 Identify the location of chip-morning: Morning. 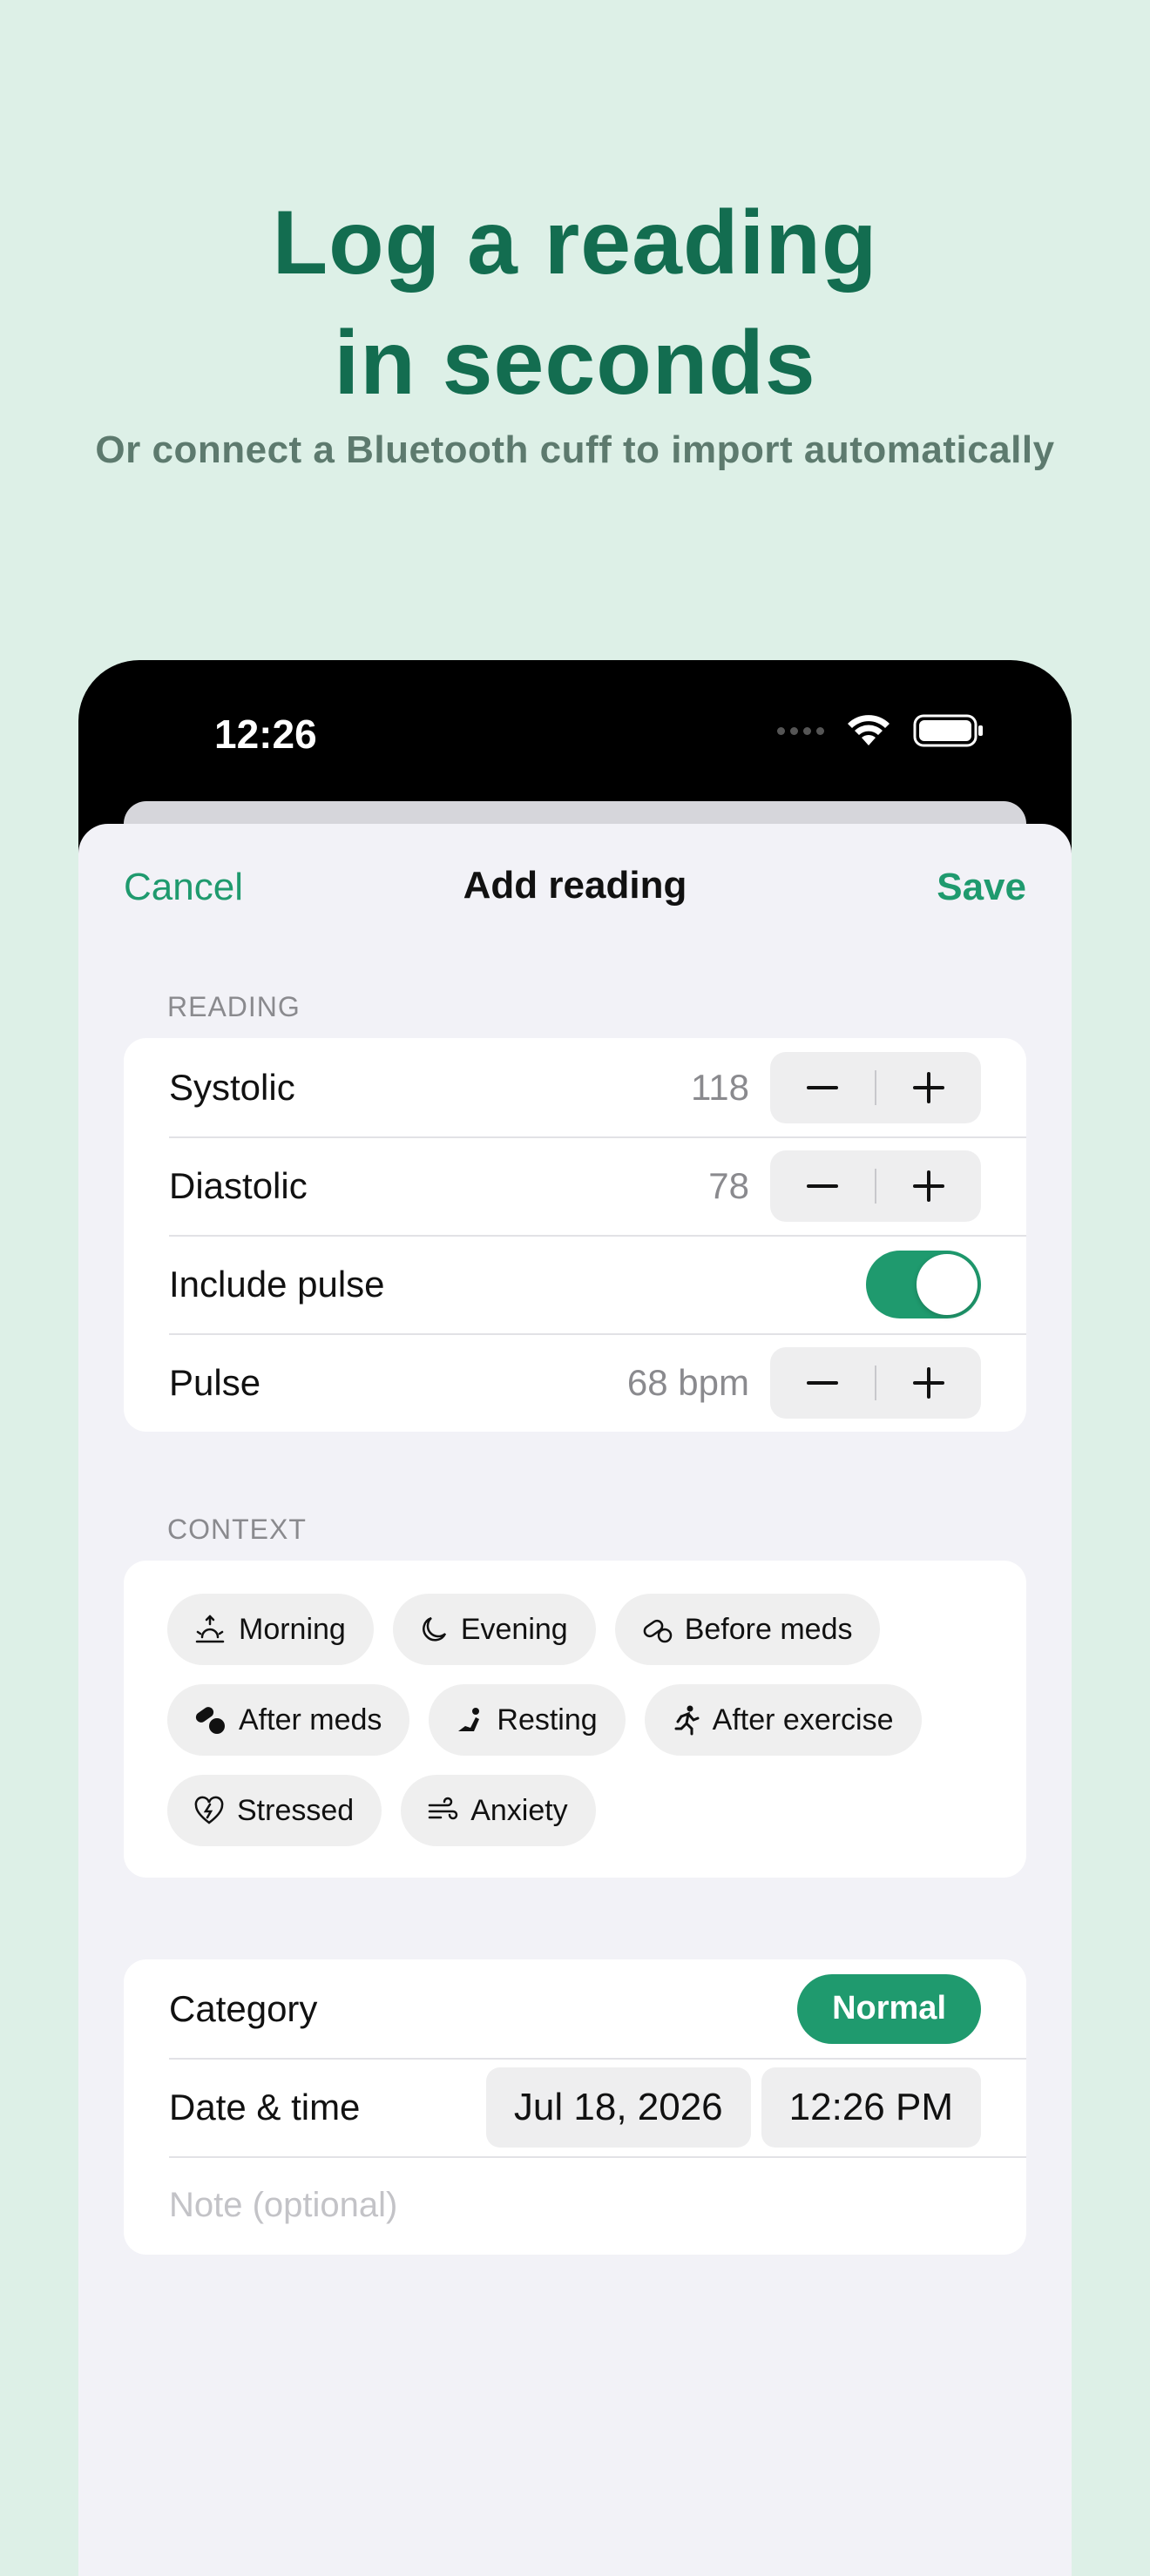
(270, 1629).